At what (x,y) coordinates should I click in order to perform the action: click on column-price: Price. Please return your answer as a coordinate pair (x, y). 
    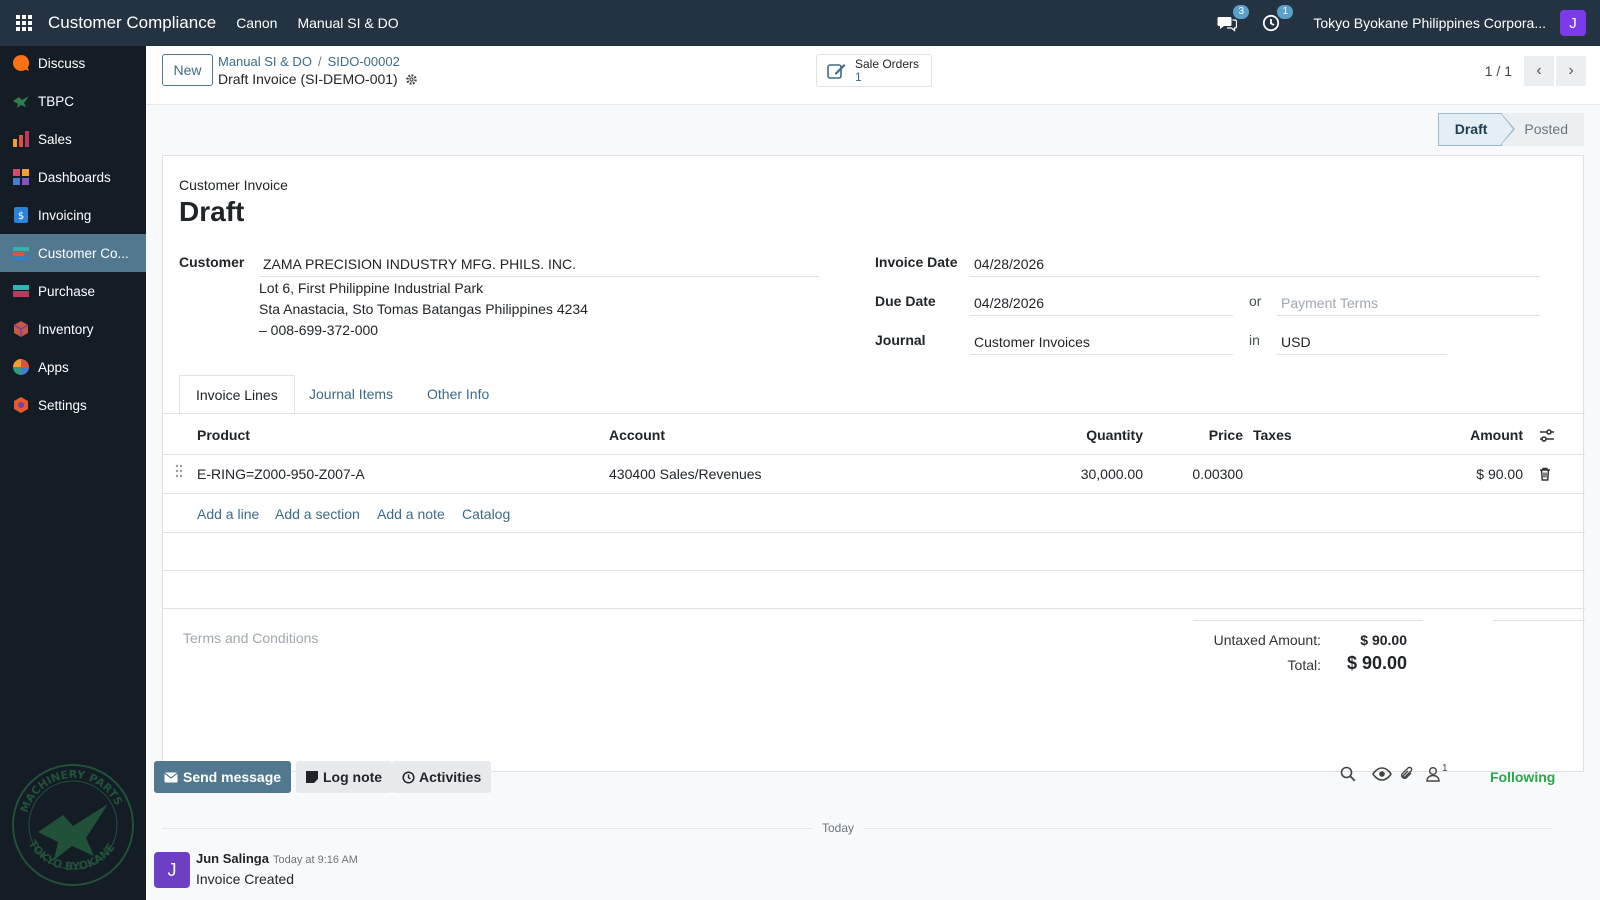
    Looking at the image, I should click on (1203, 435).